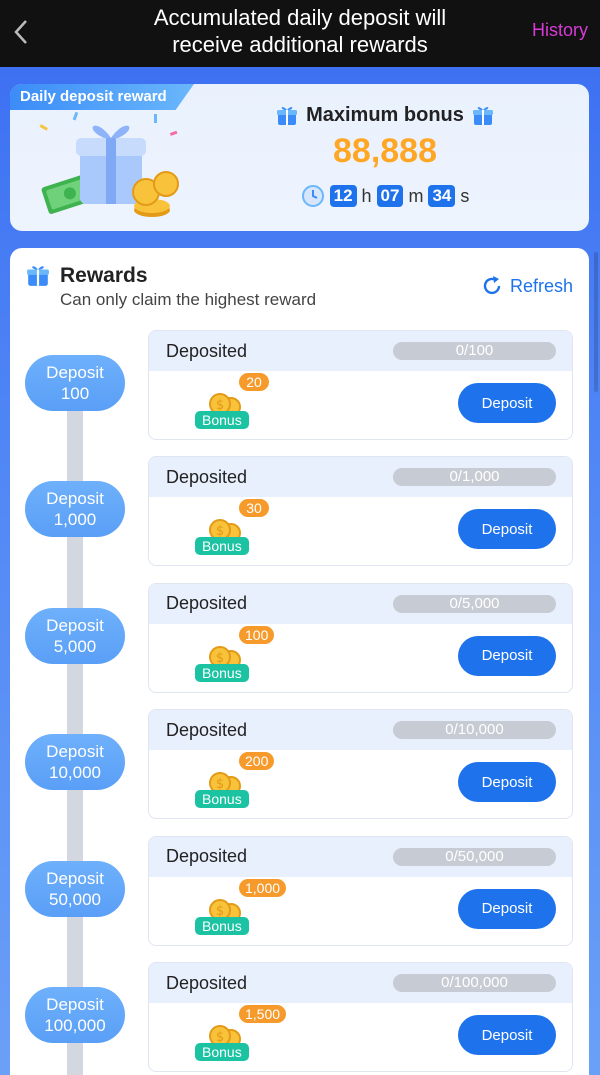 This screenshot has width=600, height=1075. I want to click on tier-card-header: Deposited 0/50,000, so click(360, 856).